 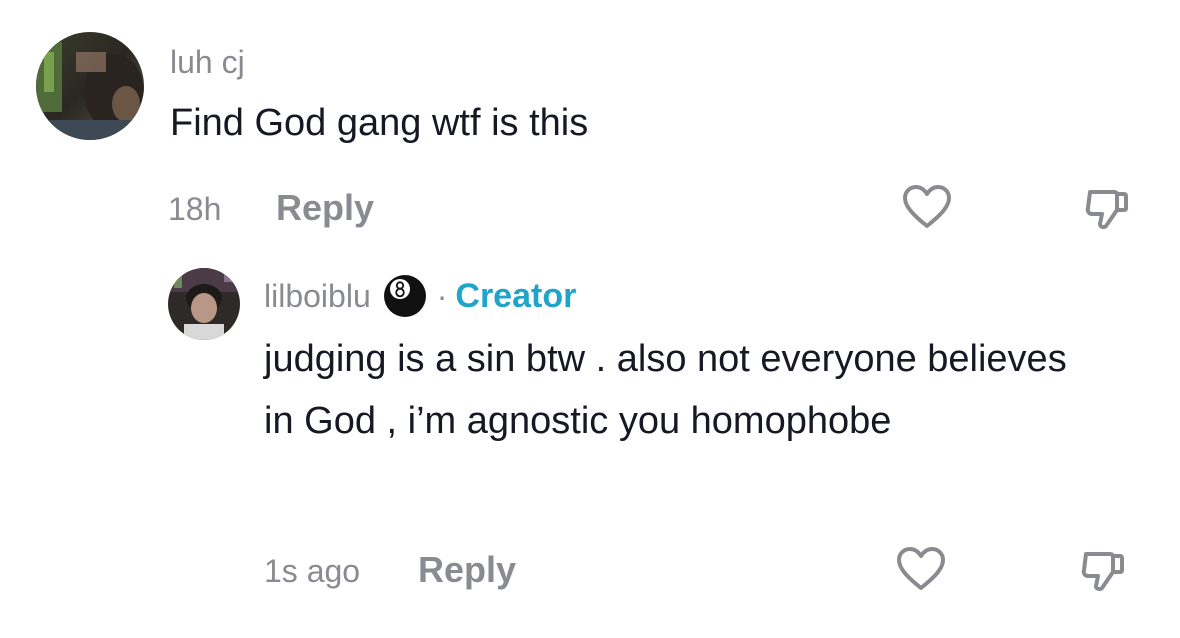 I want to click on reply-username: lilboiblu, so click(x=317, y=296).